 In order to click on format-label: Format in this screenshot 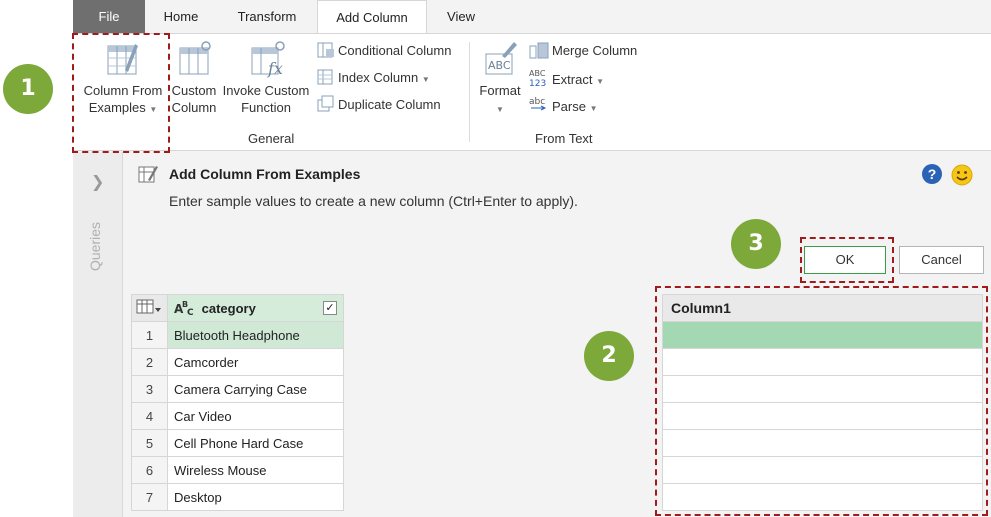, I will do `click(500, 90)`.